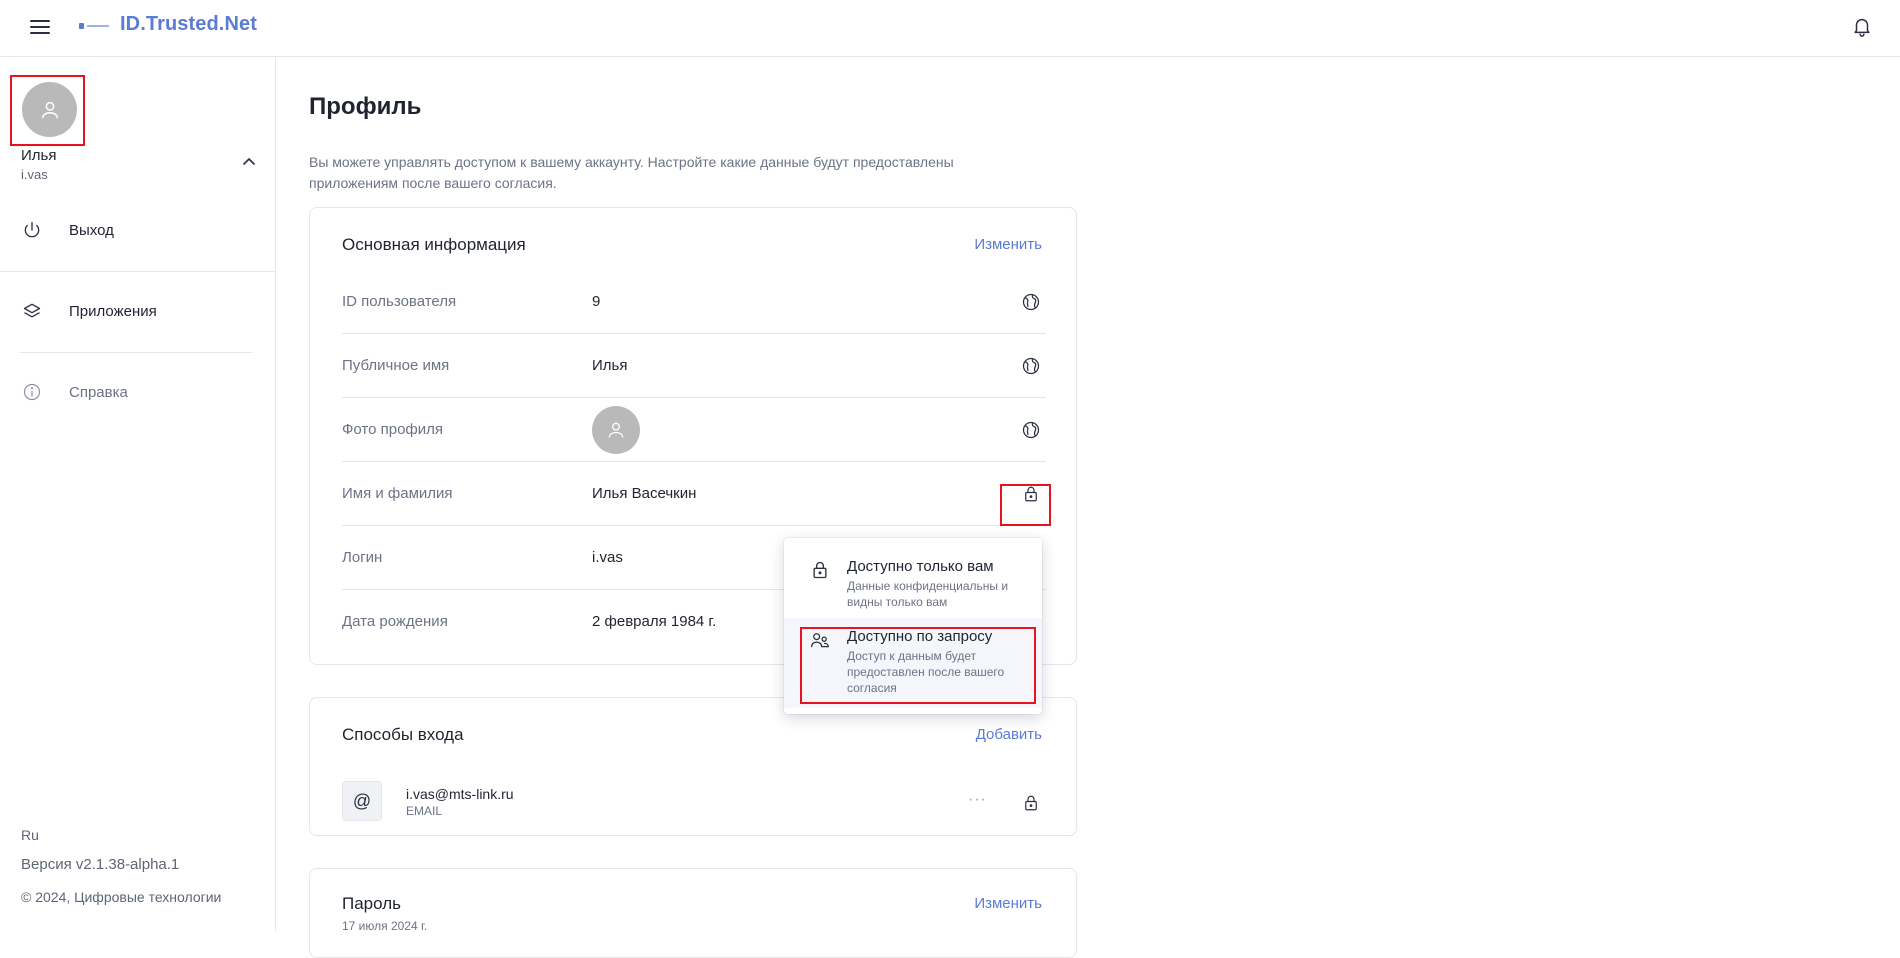 The height and width of the screenshot is (958, 1900). Describe the element at coordinates (399, 301) in the screenshot. I see `row-label: ID пользователя` at that location.